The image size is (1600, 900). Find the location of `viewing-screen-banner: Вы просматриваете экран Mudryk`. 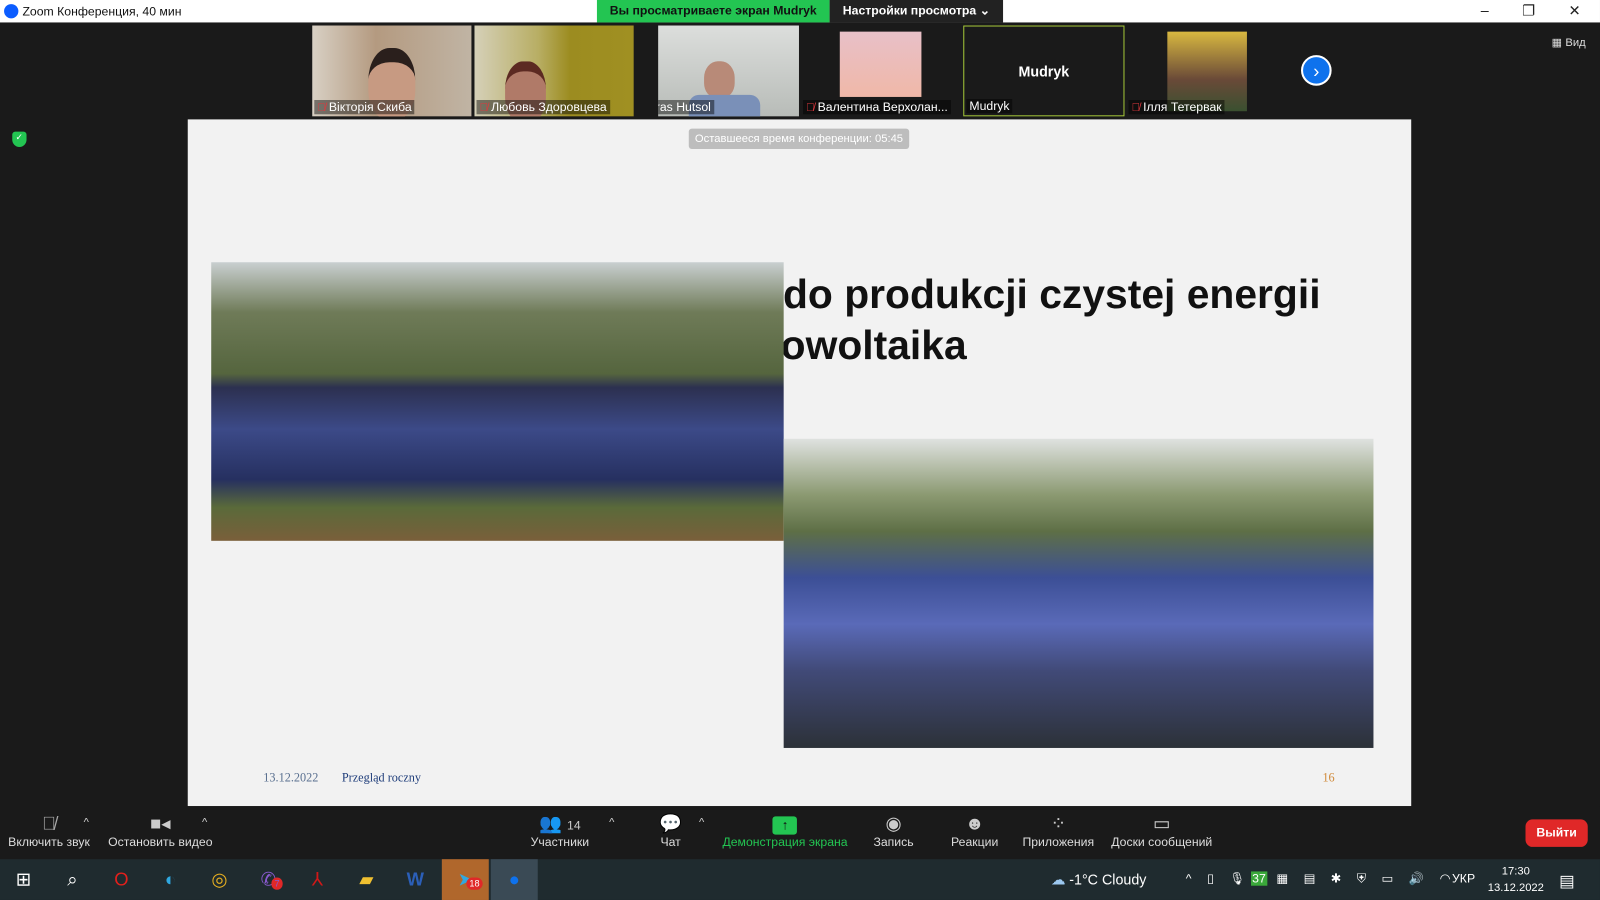

viewing-screen-banner: Вы просматриваете экран Mudryk is located at coordinates (713, 11).